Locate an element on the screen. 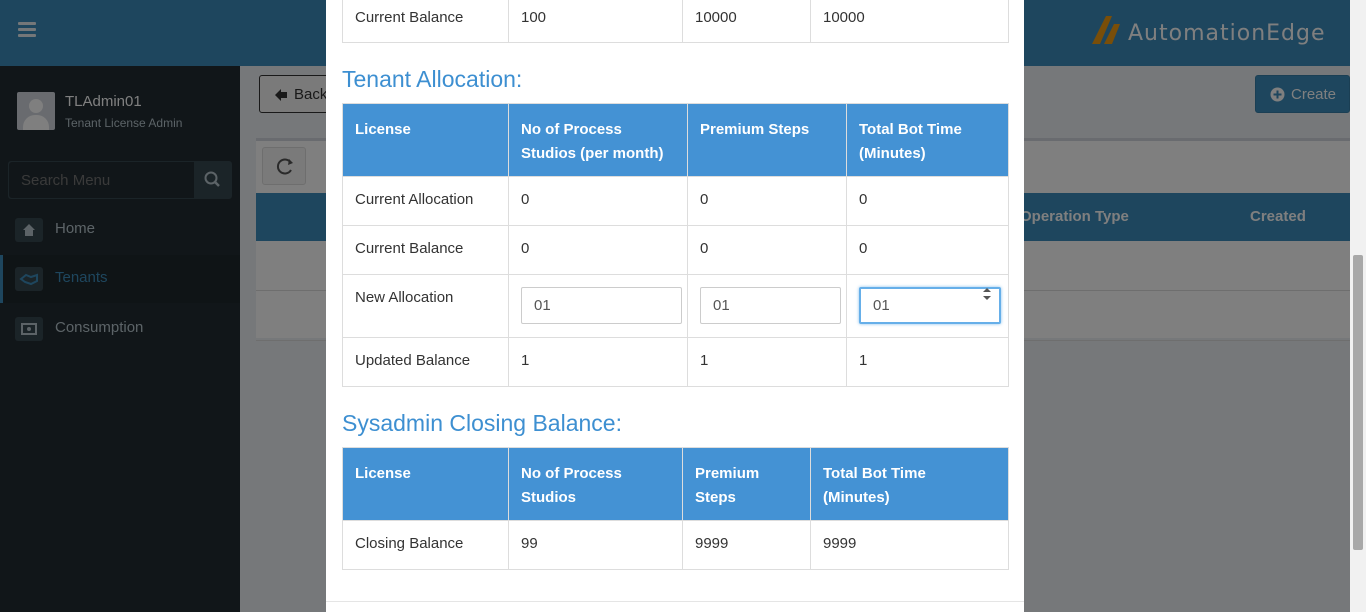 The height and width of the screenshot is (612, 1366). page-scrollbar is located at coordinates (1358, 306).